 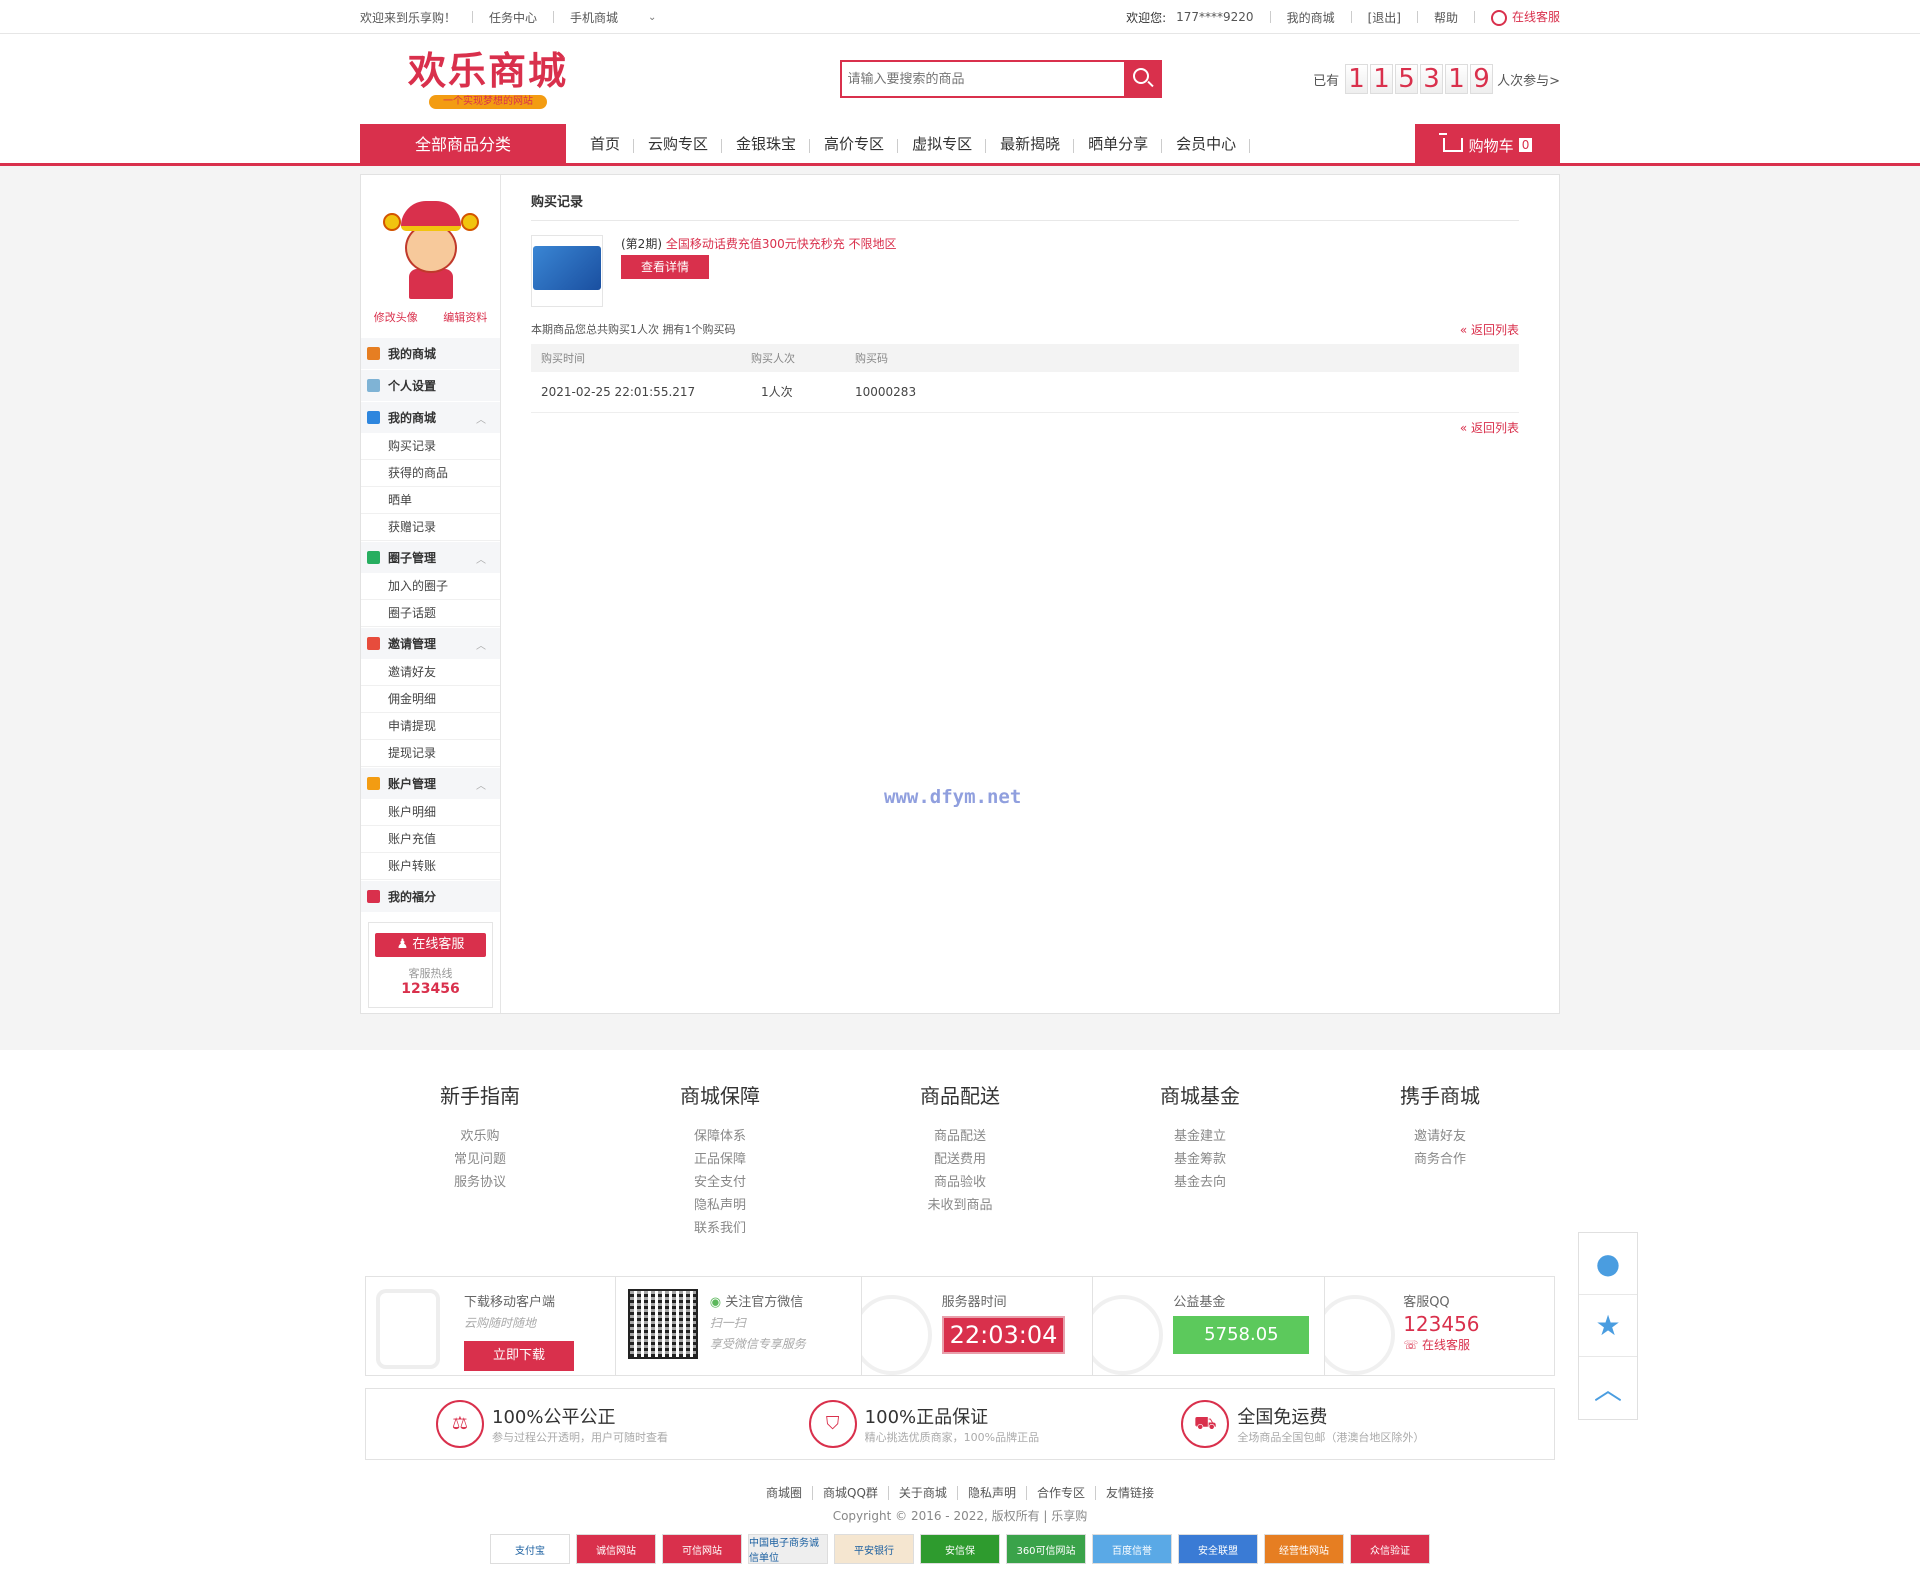 I want to click on avatar, so click(x=430, y=248).